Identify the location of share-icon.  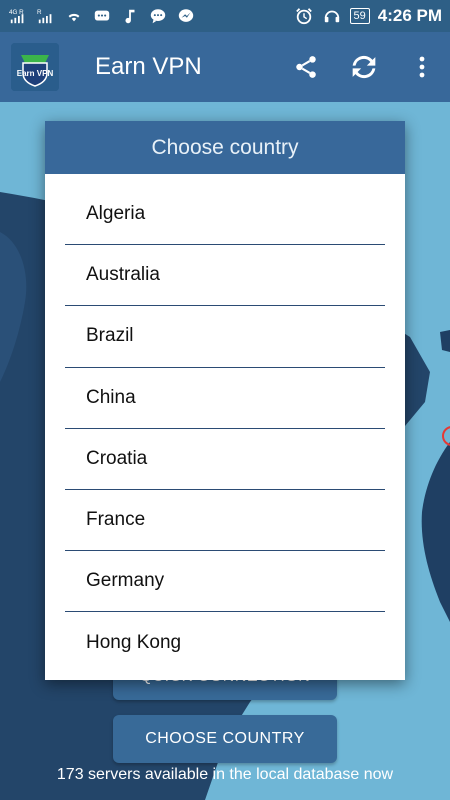
(306, 67).